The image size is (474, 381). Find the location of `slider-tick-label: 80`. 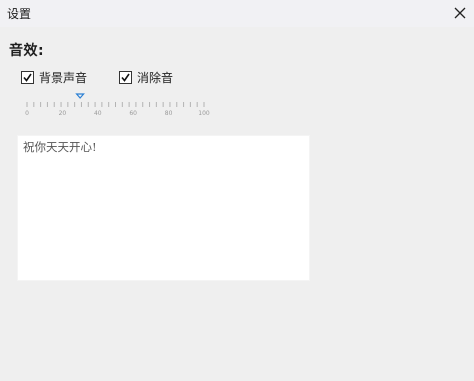

slider-tick-label: 80 is located at coordinates (168, 113).